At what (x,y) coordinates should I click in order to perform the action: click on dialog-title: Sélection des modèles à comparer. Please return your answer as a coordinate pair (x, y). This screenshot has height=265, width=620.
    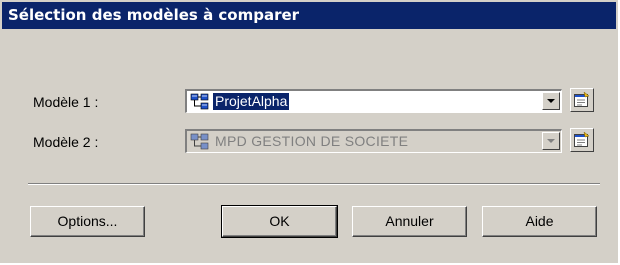
    Looking at the image, I should click on (309, 15).